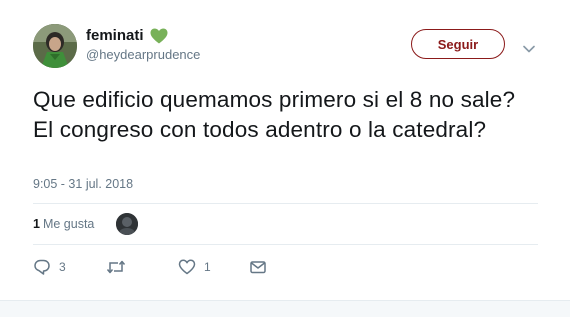  I want to click on reply-button: 3, so click(49, 267).